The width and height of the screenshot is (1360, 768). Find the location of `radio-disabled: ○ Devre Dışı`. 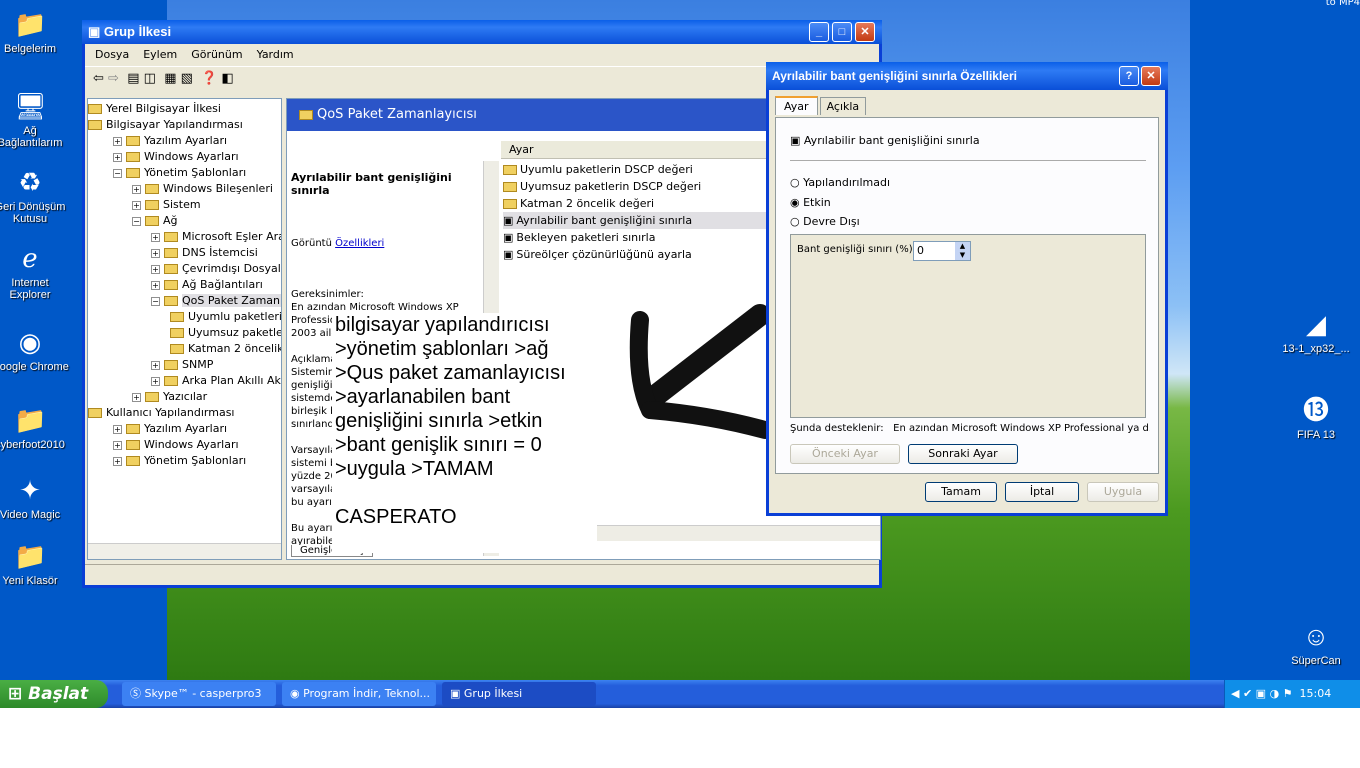

radio-disabled: ○ Devre Dışı is located at coordinates (825, 221).